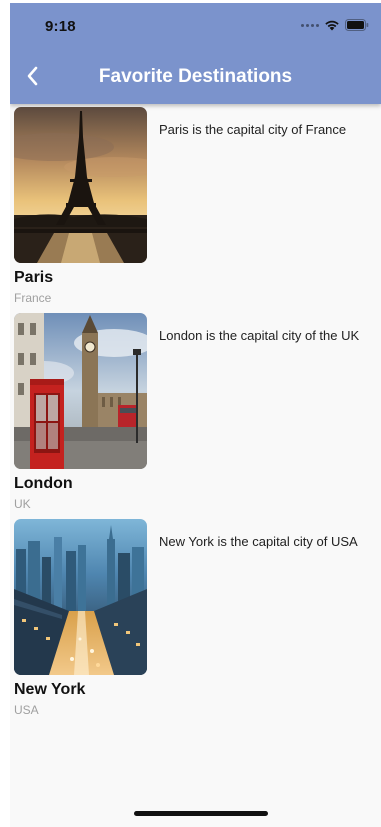 This screenshot has width=381, height=827. What do you see at coordinates (34, 277) in the screenshot?
I see `destination-city: Paris` at bounding box center [34, 277].